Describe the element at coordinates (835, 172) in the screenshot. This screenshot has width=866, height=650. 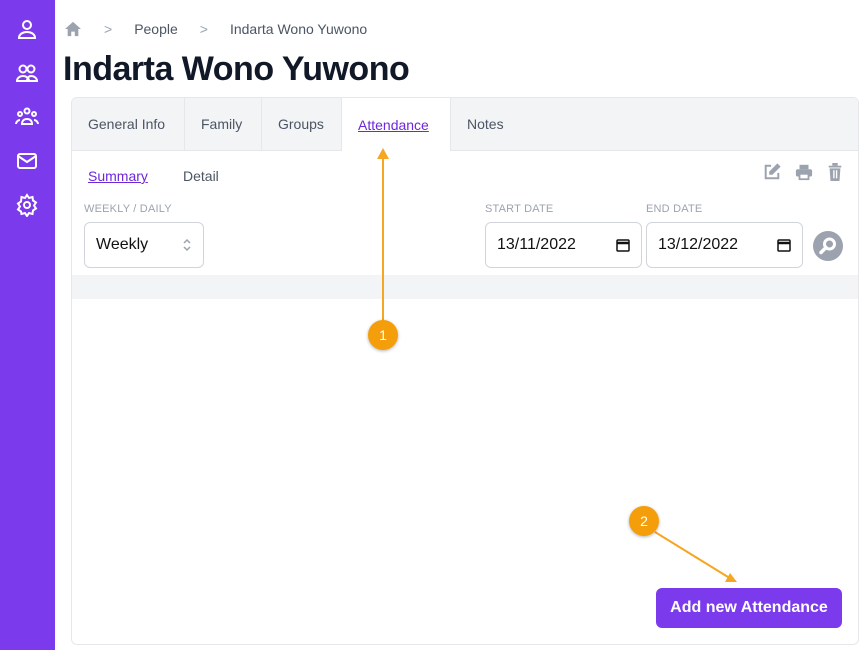
I see `trash-icon` at that location.